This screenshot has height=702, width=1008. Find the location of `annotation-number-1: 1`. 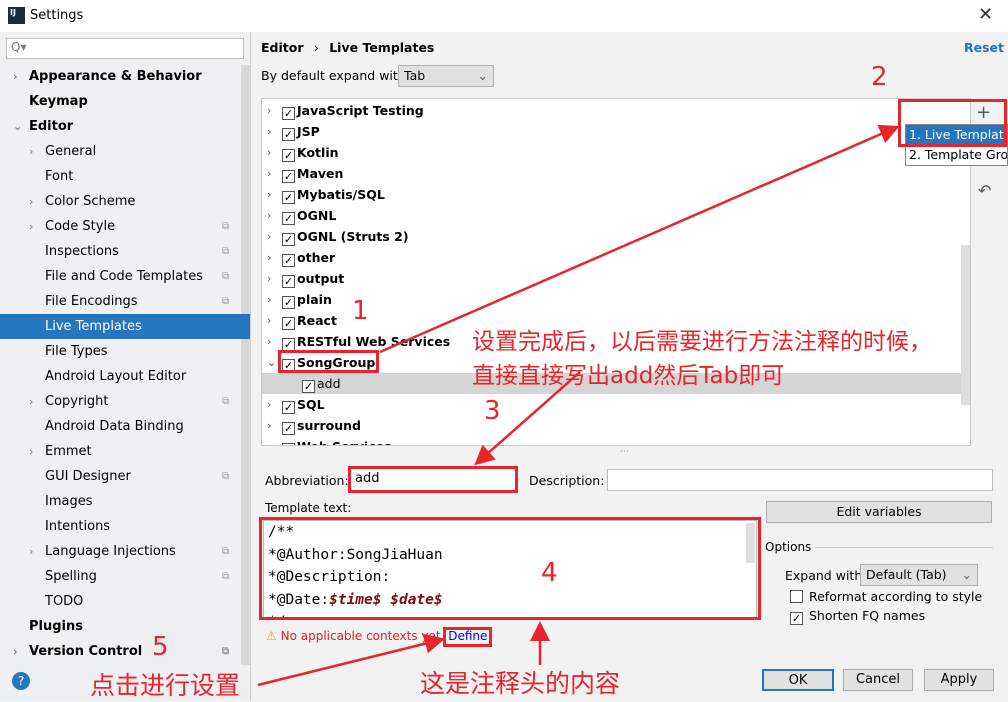

annotation-number-1: 1 is located at coordinates (360, 311).